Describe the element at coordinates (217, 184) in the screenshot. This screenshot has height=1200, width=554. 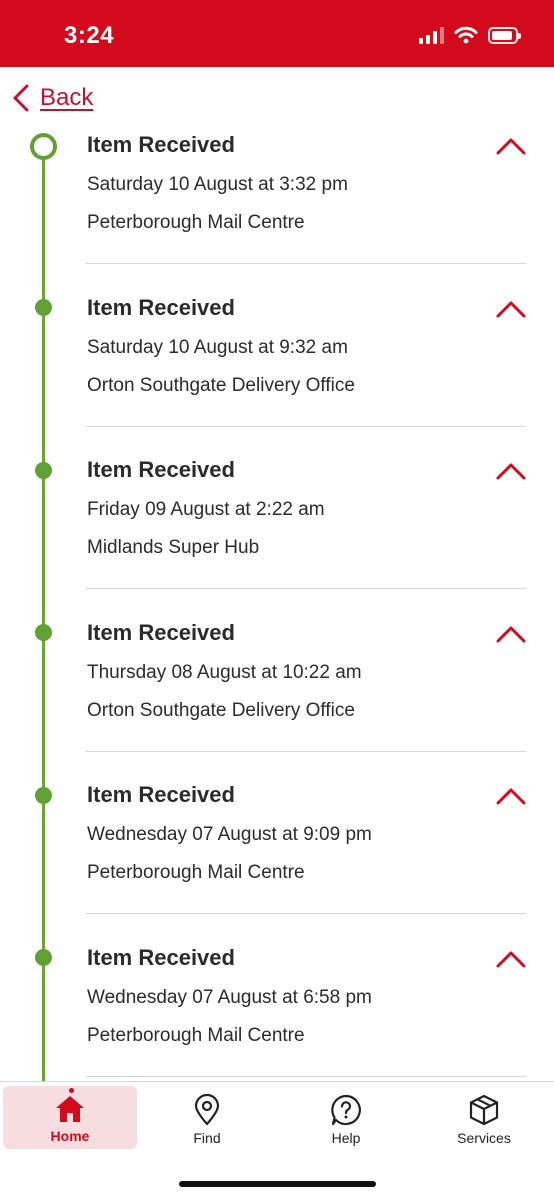
I see `event-date: Saturday 10 August at 3:32 pm` at that location.